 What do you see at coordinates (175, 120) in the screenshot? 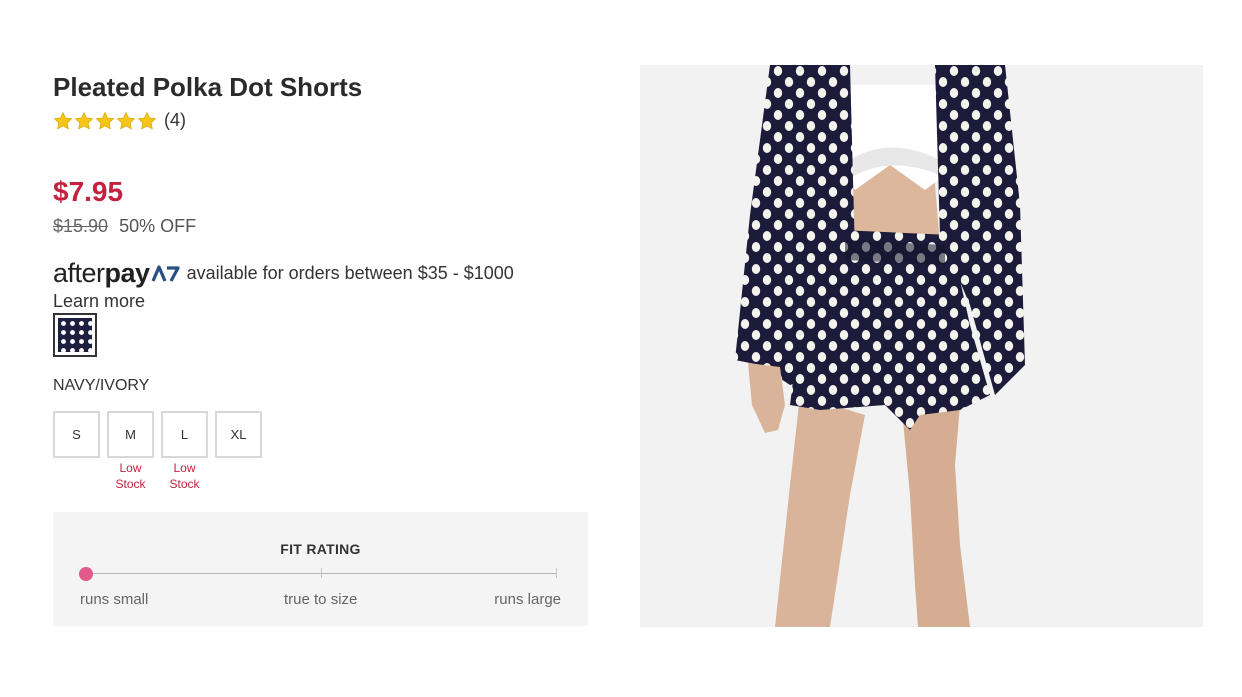
I see `rating-count: (4)` at bounding box center [175, 120].